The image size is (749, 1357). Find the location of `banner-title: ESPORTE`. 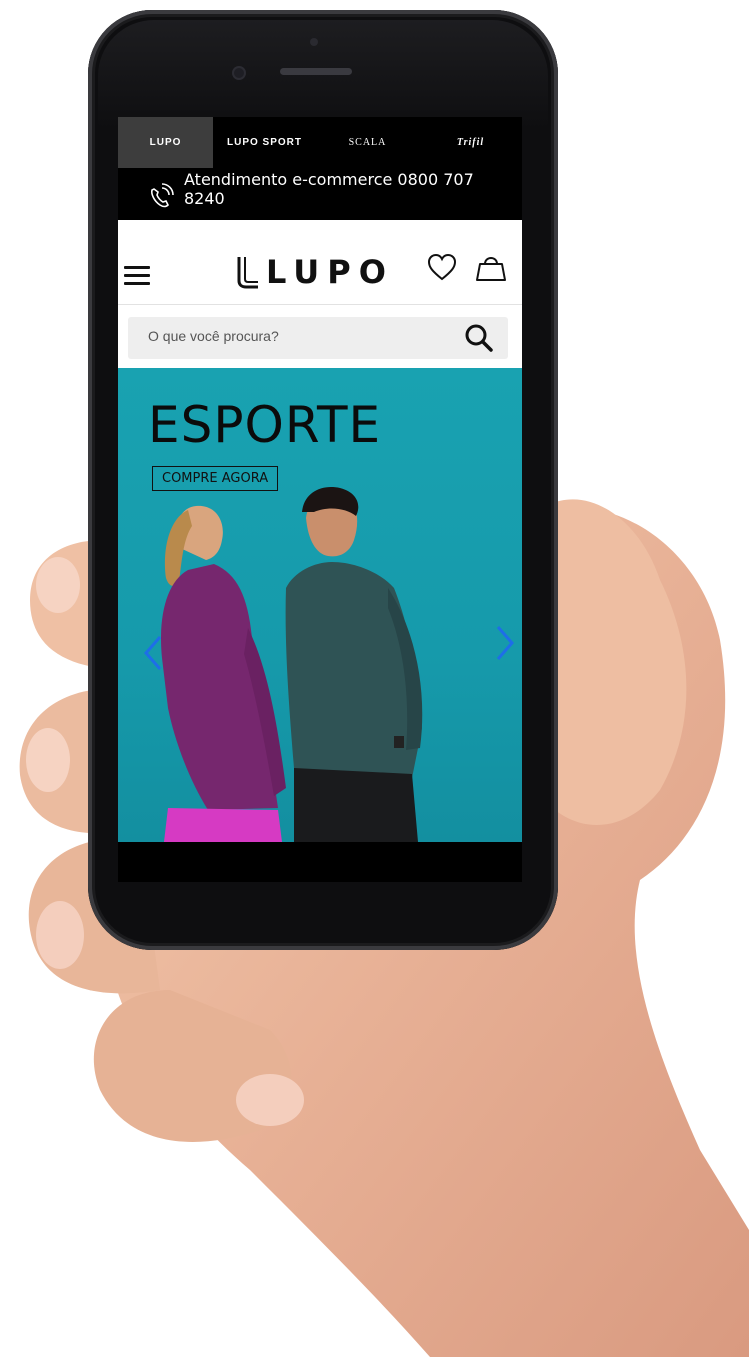

banner-title: ESPORTE is located at coordinates (265, 425).